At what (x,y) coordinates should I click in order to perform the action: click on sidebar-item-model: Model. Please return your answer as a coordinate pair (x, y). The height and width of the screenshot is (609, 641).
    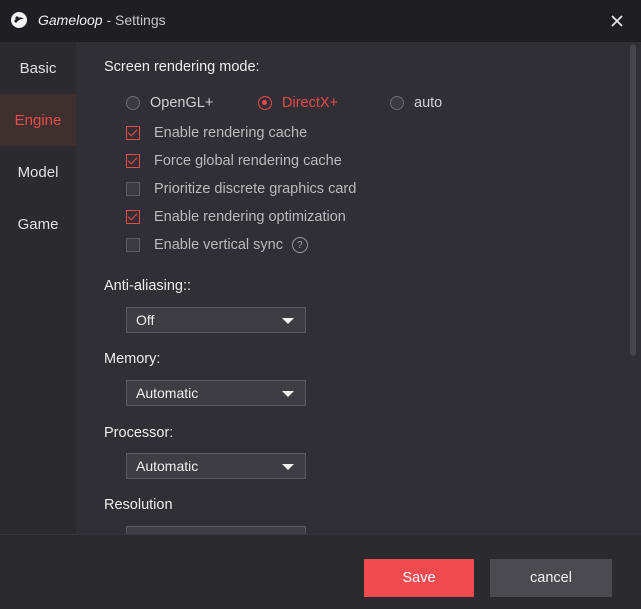
    Looking at the image, I should click on (38, 172).